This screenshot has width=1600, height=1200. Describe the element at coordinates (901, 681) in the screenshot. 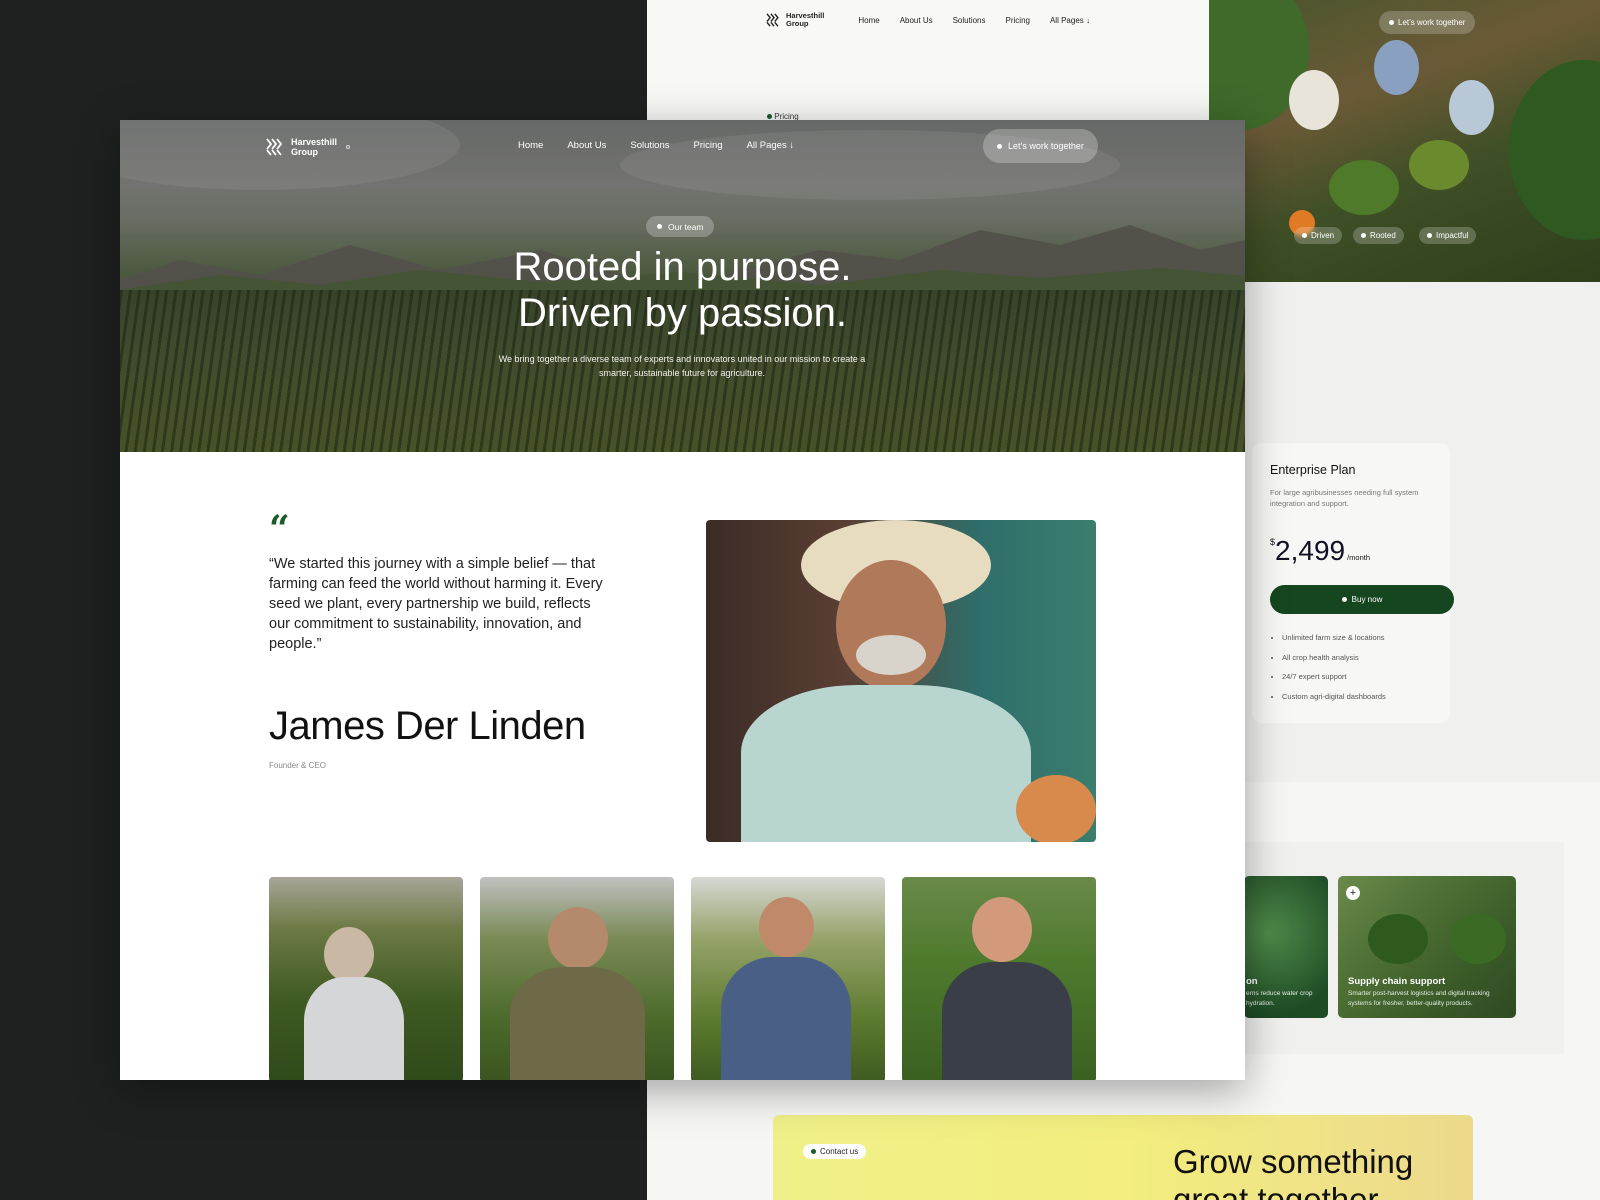

I see `founder-portrait` at that location.